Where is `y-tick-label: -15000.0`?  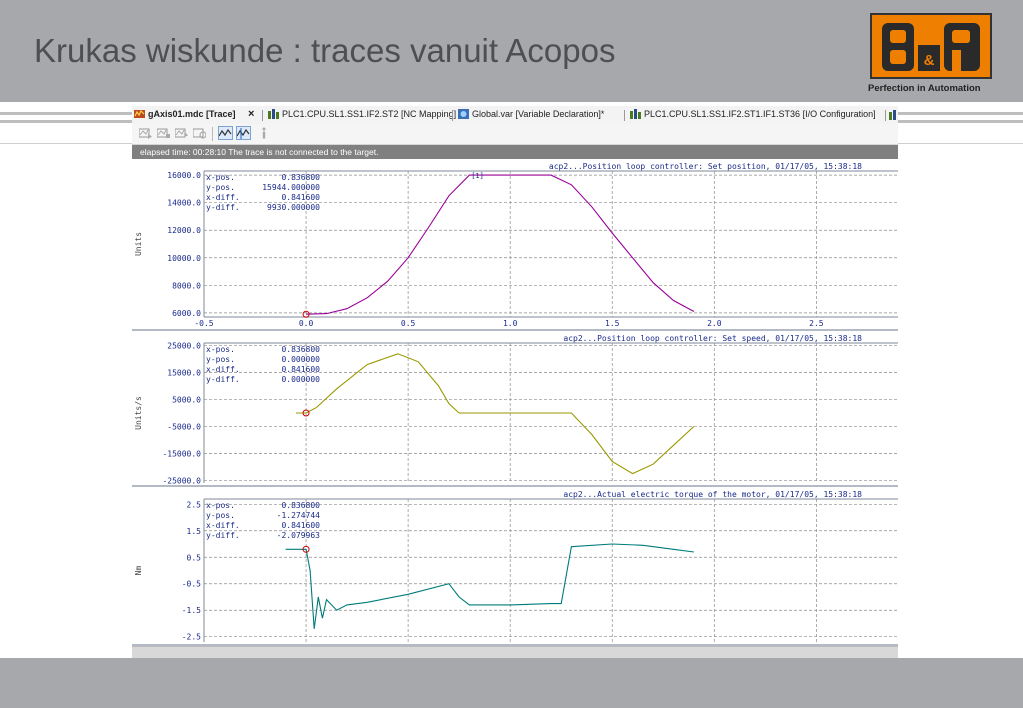 y-tick-label: -15000.0 is located at coordinates (181, 453).